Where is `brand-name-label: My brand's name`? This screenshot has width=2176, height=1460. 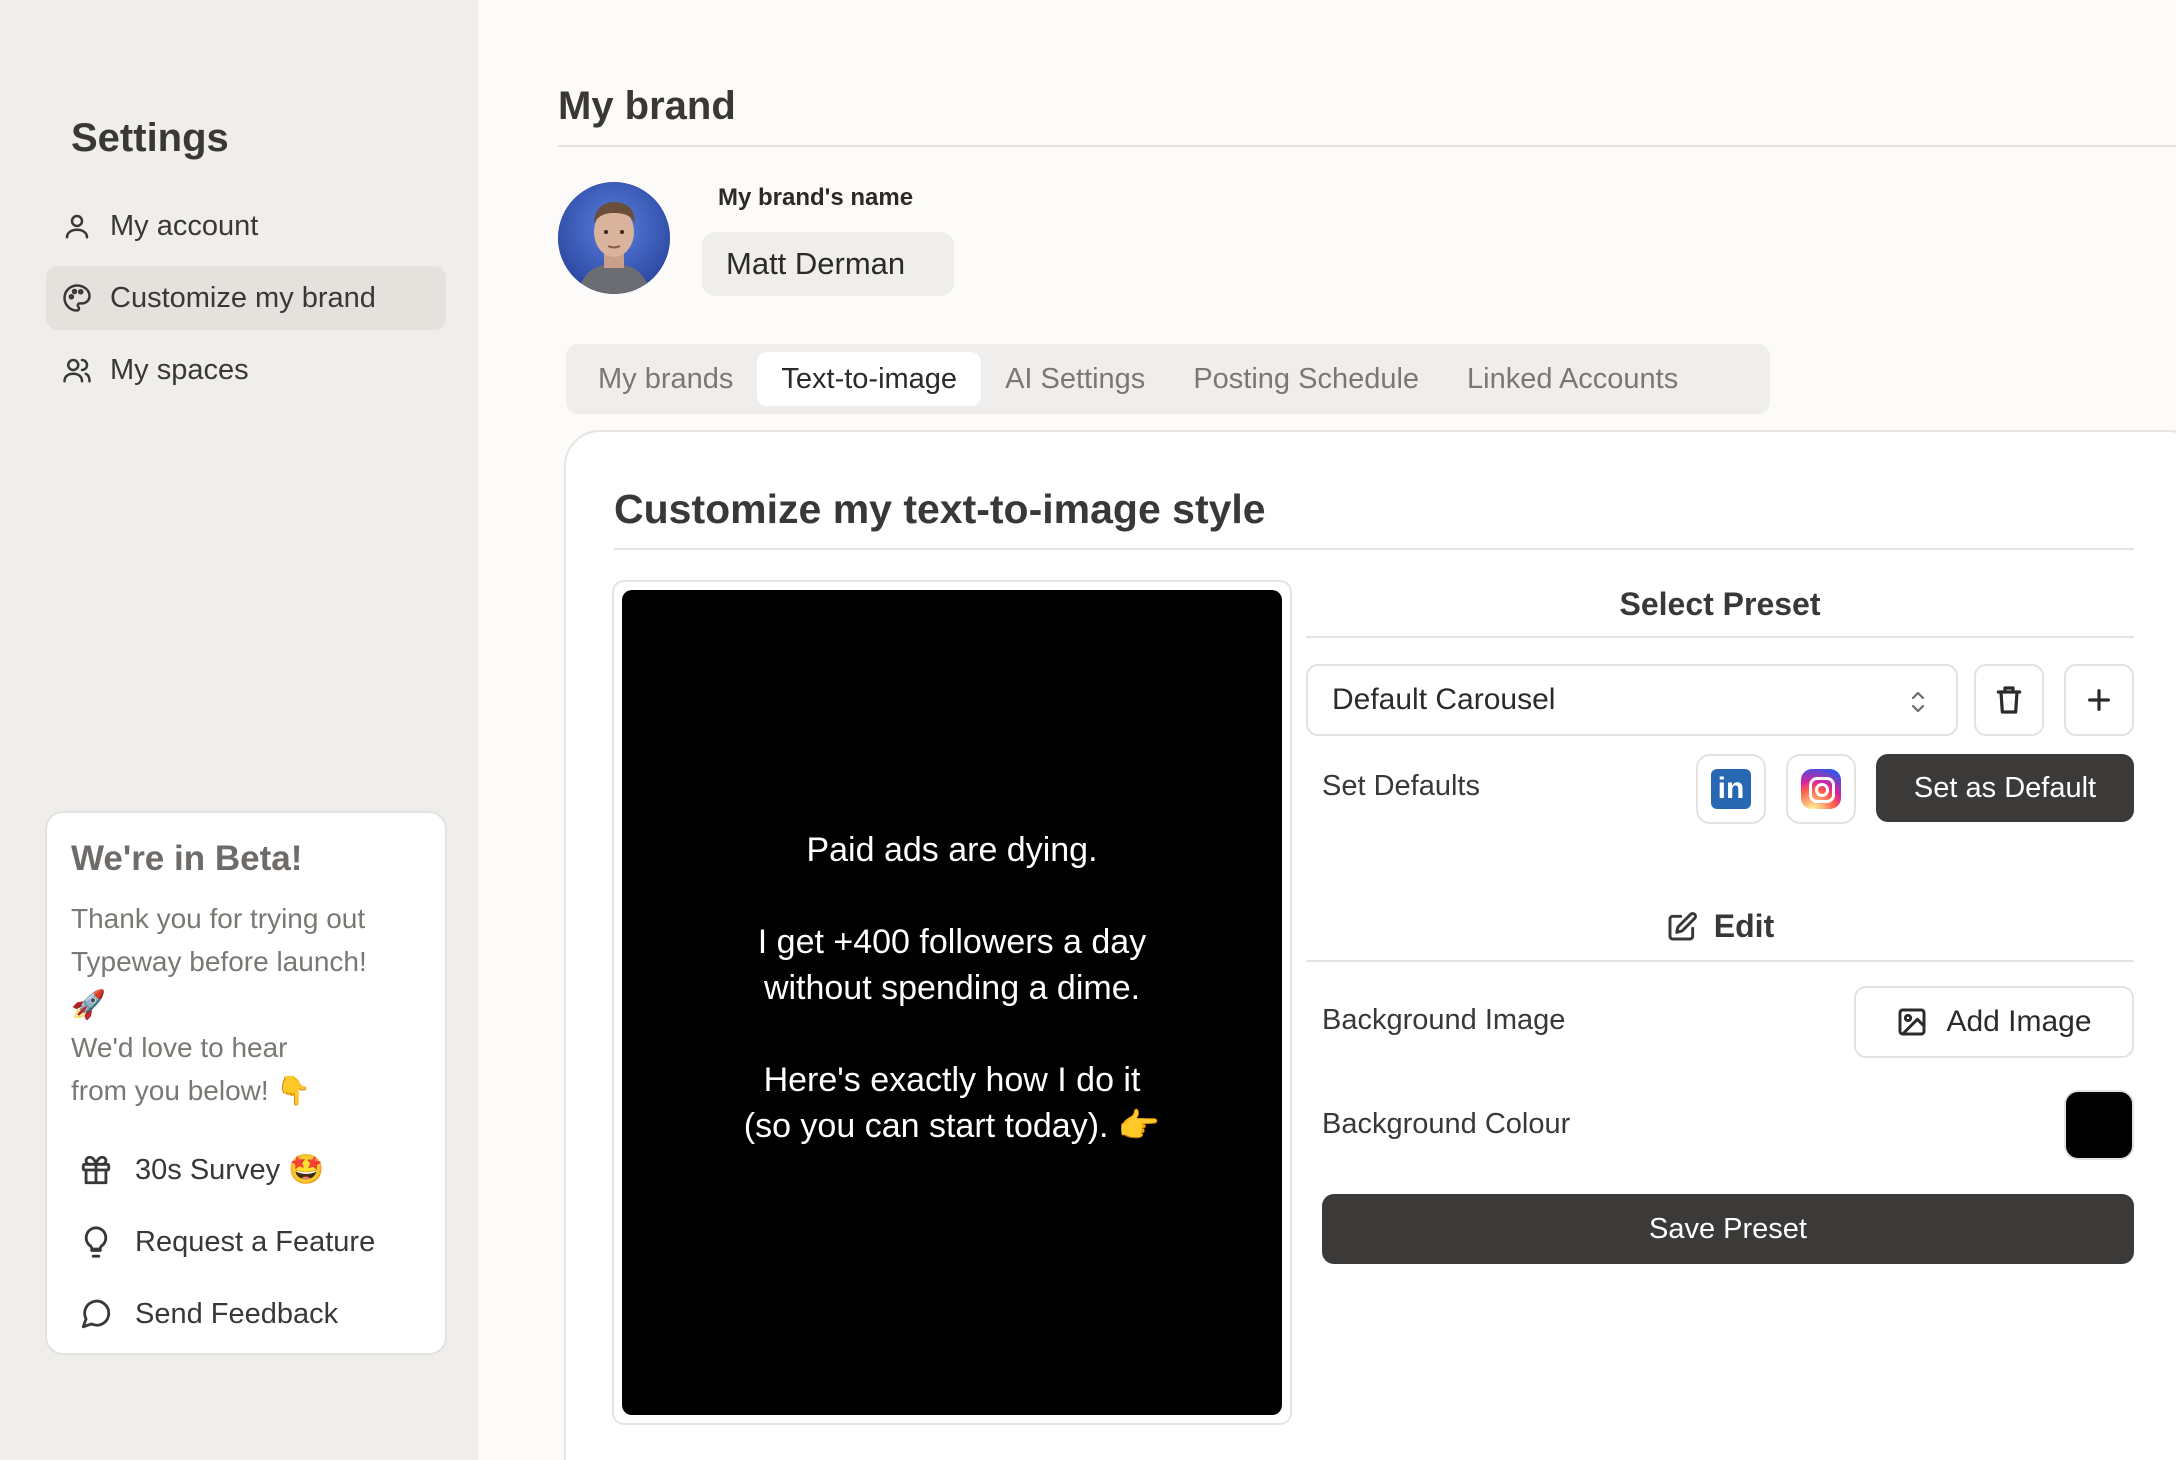
brand-name-label: My brand's name is located at coordinates (816, 197).